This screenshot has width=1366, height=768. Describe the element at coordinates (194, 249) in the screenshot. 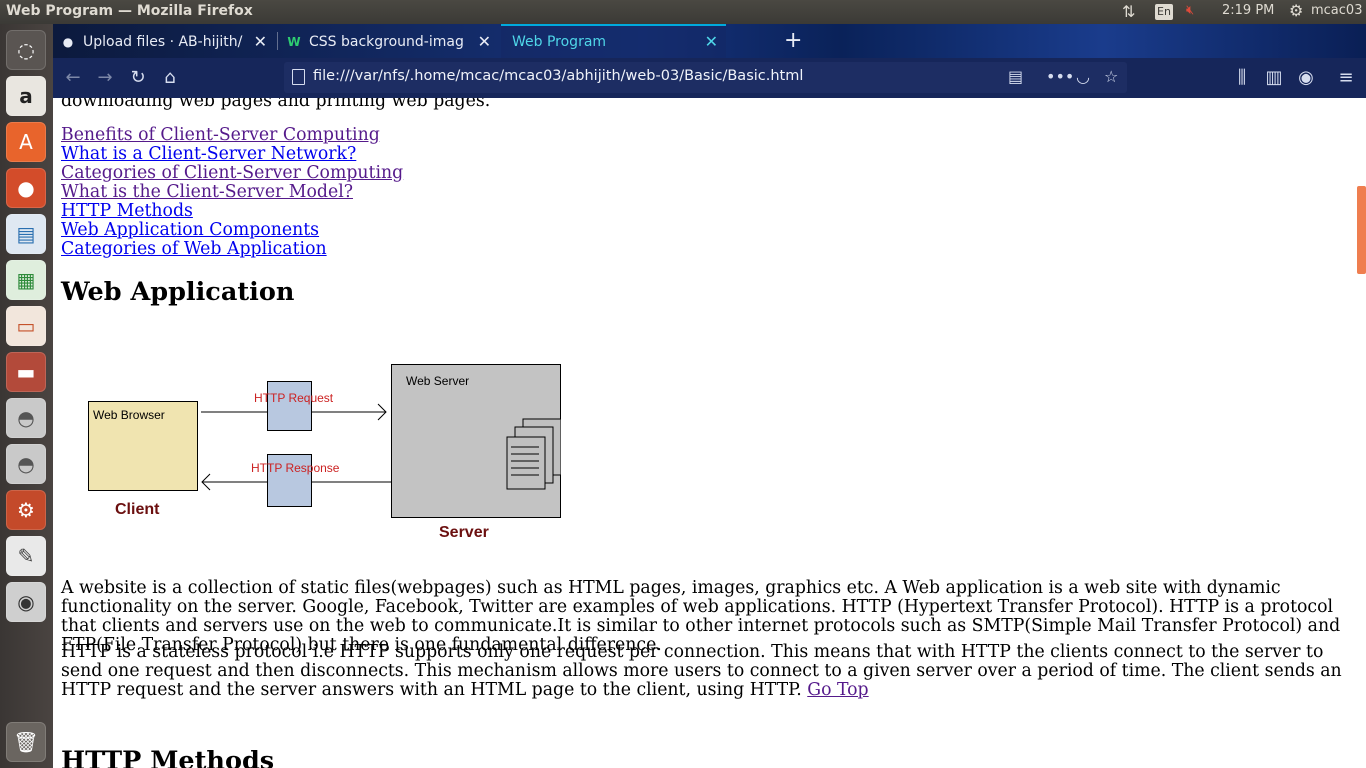

I see `link-categories-web-app: Categories of Web Application` at that location.